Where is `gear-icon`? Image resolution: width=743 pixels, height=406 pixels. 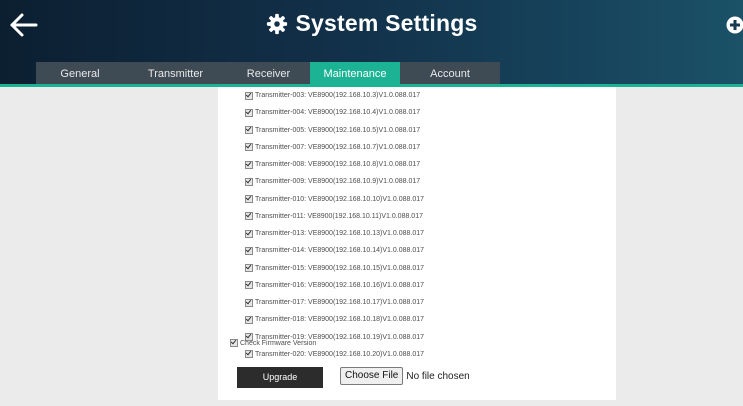 gear-icon is located at coordinates (276, 23).